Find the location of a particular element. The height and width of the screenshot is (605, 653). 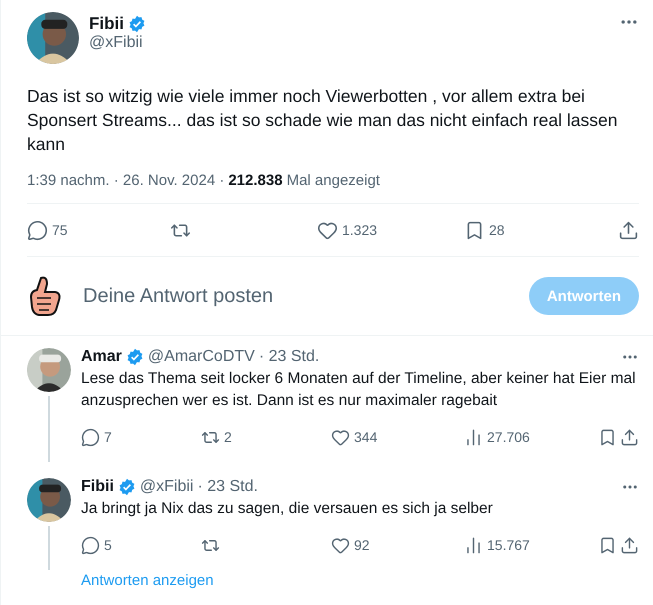

reply-button: 7 is located at coordinates (141, 437).